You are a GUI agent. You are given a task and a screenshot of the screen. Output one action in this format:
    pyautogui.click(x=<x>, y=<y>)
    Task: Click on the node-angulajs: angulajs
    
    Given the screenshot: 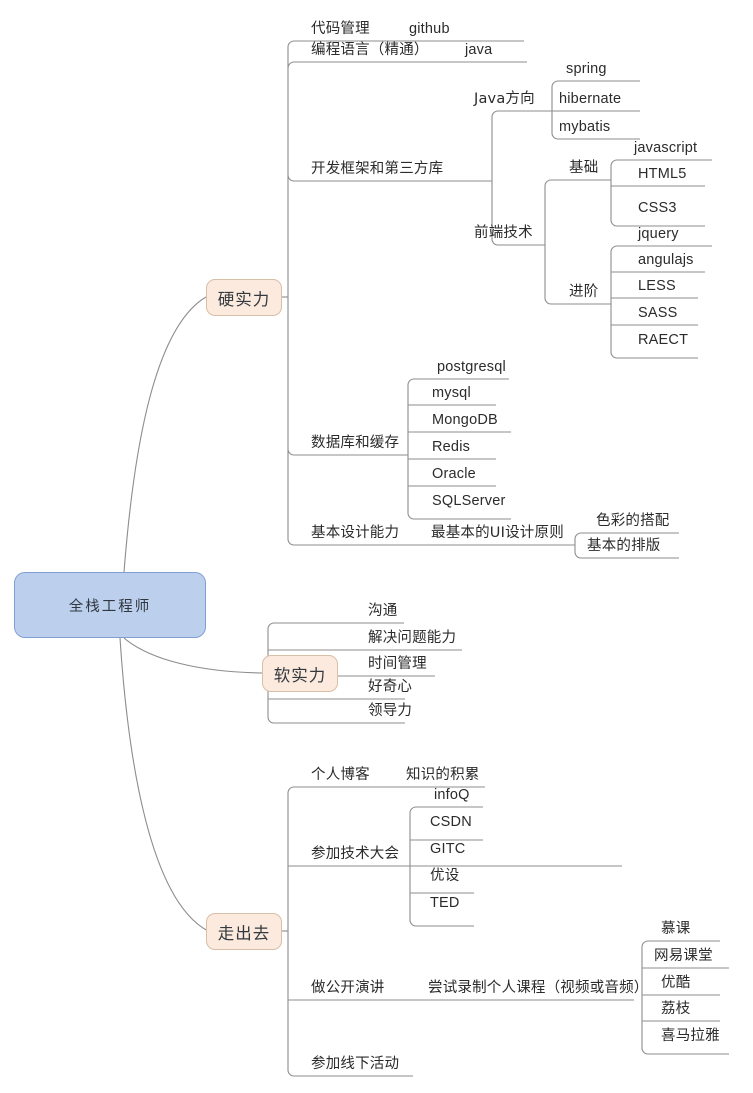 What is the action you would take?
    pyautogui.click(x=666, y=262)
    